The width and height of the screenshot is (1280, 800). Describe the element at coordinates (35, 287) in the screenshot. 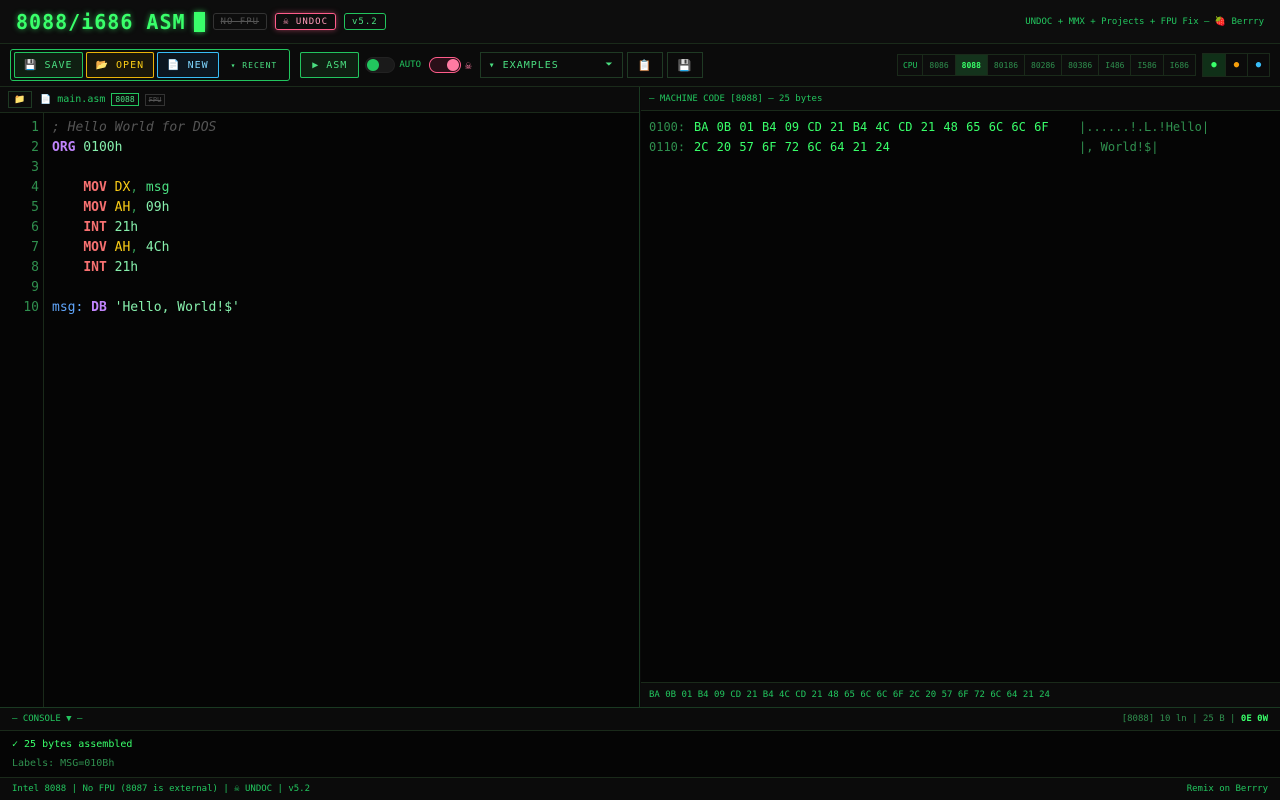

I see `line-number: 9` at that location.